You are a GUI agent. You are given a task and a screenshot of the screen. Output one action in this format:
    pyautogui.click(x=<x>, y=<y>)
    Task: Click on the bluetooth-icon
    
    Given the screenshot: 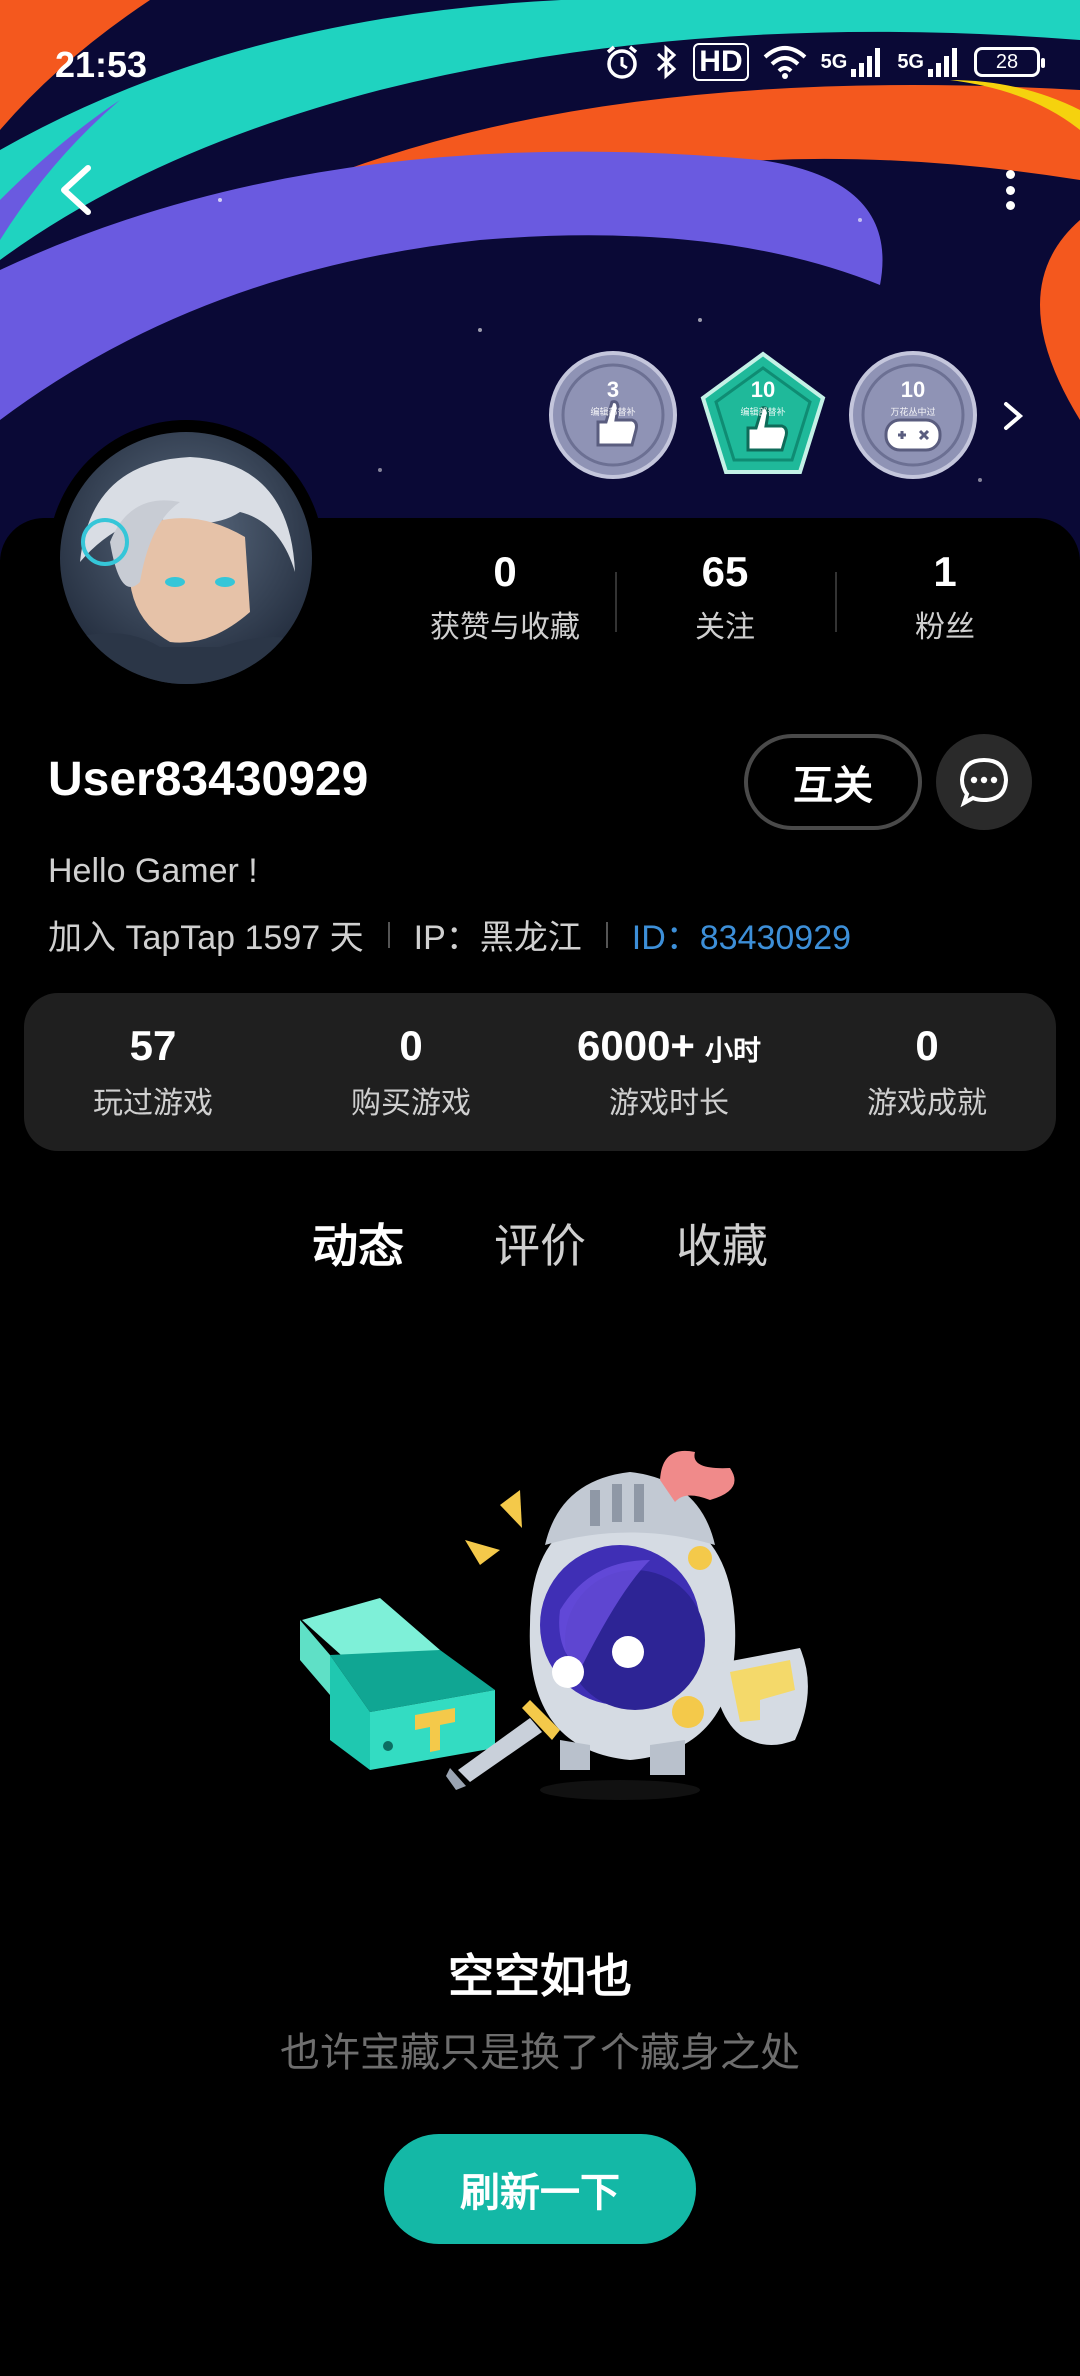 What is the action you would take?
    pyautogui.click(x=667, y=62)
    